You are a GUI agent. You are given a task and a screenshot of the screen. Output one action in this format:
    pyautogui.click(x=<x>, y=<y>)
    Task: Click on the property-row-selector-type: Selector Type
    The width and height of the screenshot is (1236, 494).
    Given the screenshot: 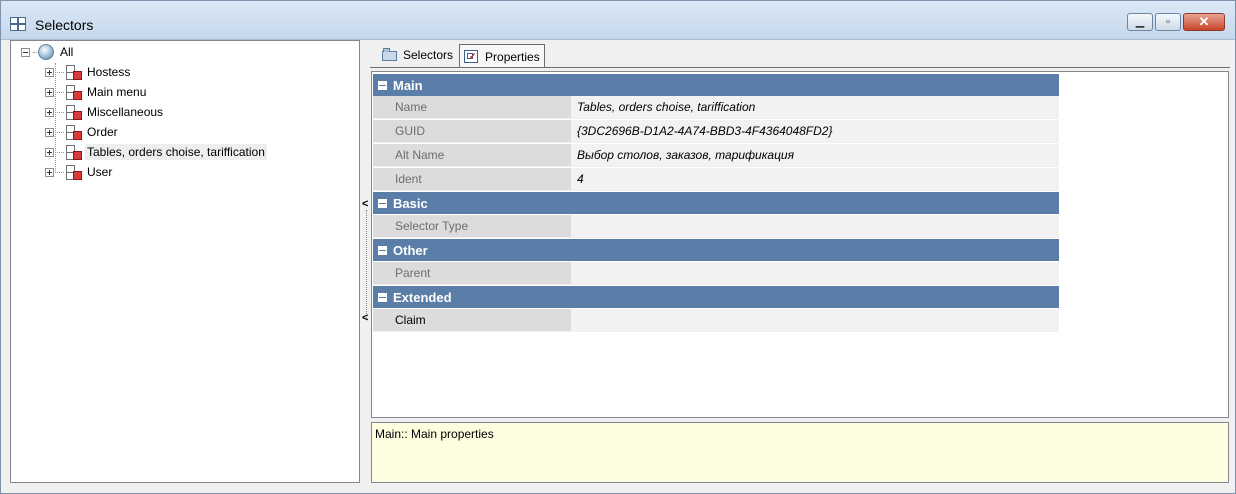 What is the action you would take?
    pyautogui.click(x=716, y=226)
    